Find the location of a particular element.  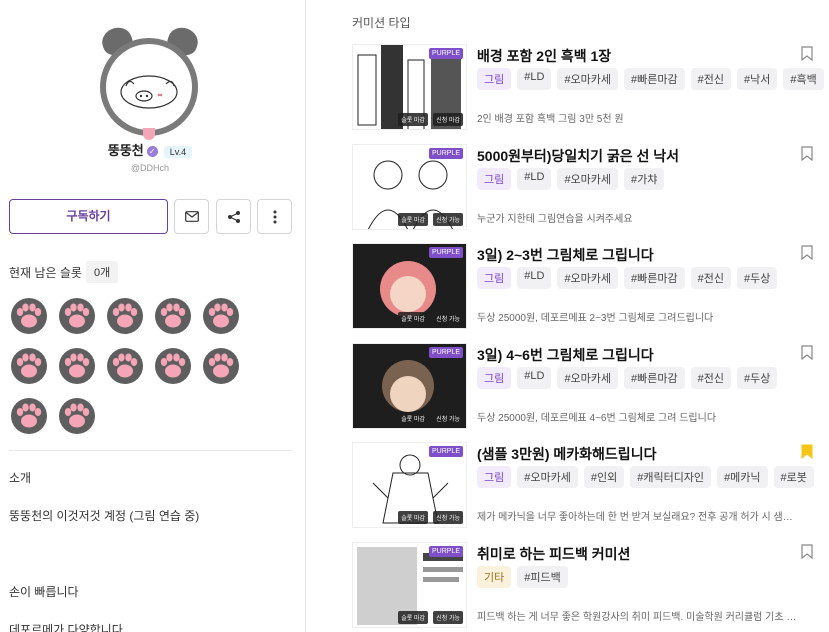

divider is located at coordinates (150, 450).